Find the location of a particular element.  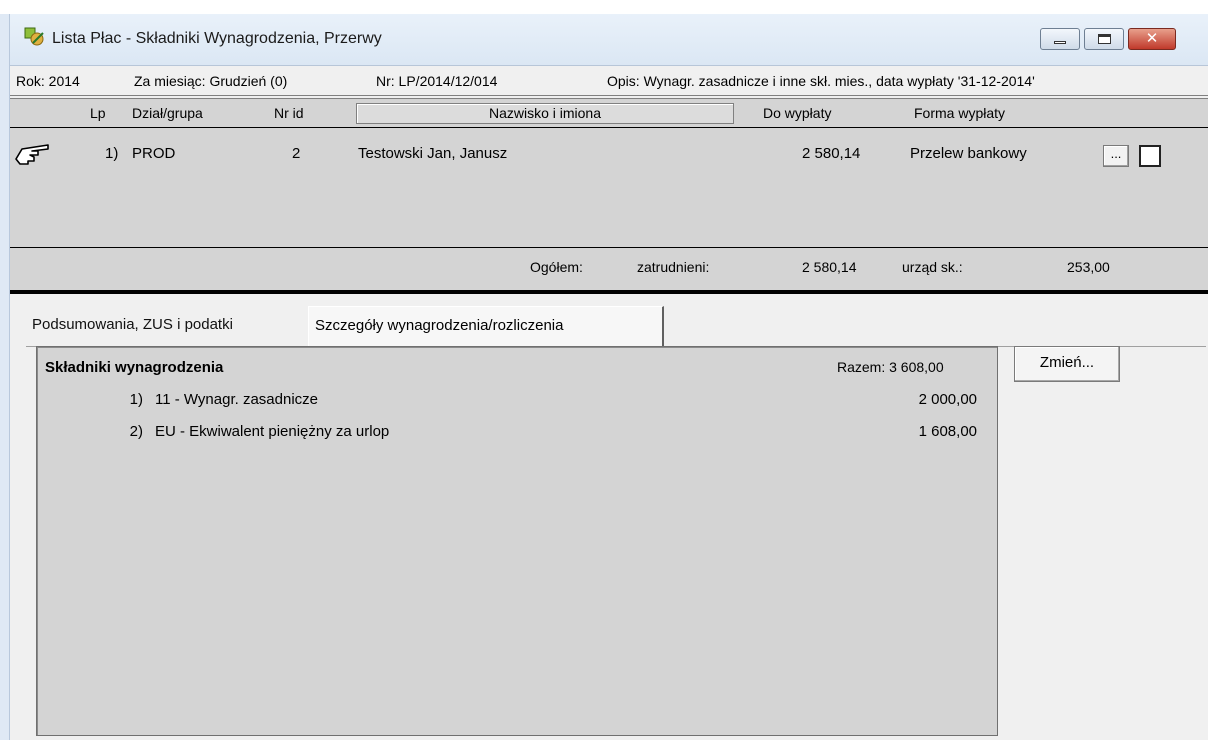

summary-separator is located at coordinates (609, 247).